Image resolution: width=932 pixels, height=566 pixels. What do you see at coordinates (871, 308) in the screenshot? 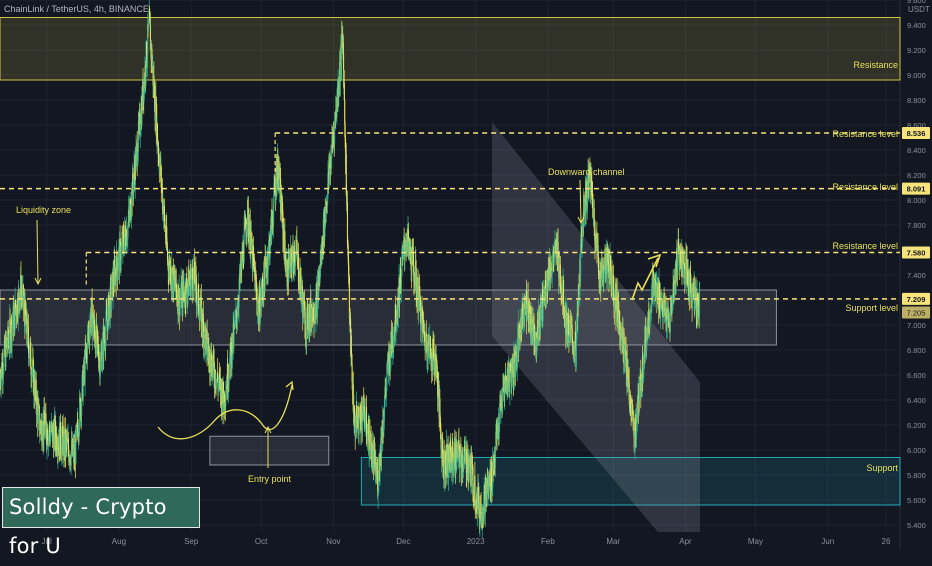
I see `support-level-label: Support level` at bounding box center [871, 308].